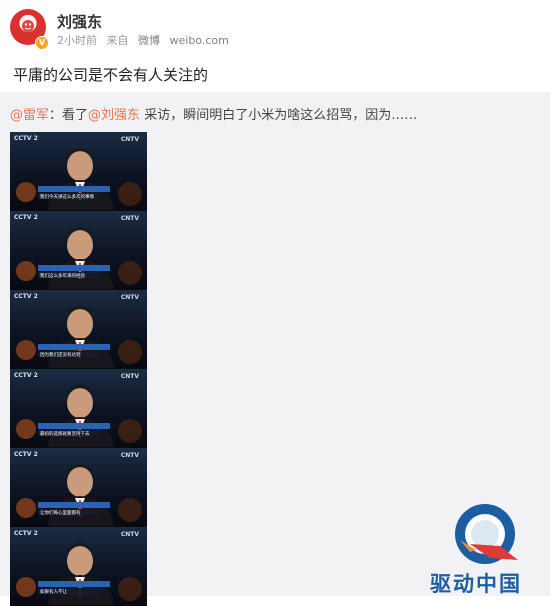 The image size is (550, 606). I want to click on interview-image: CCTV 2 CNTV 因为我们还没有达到, so click(78, 329).